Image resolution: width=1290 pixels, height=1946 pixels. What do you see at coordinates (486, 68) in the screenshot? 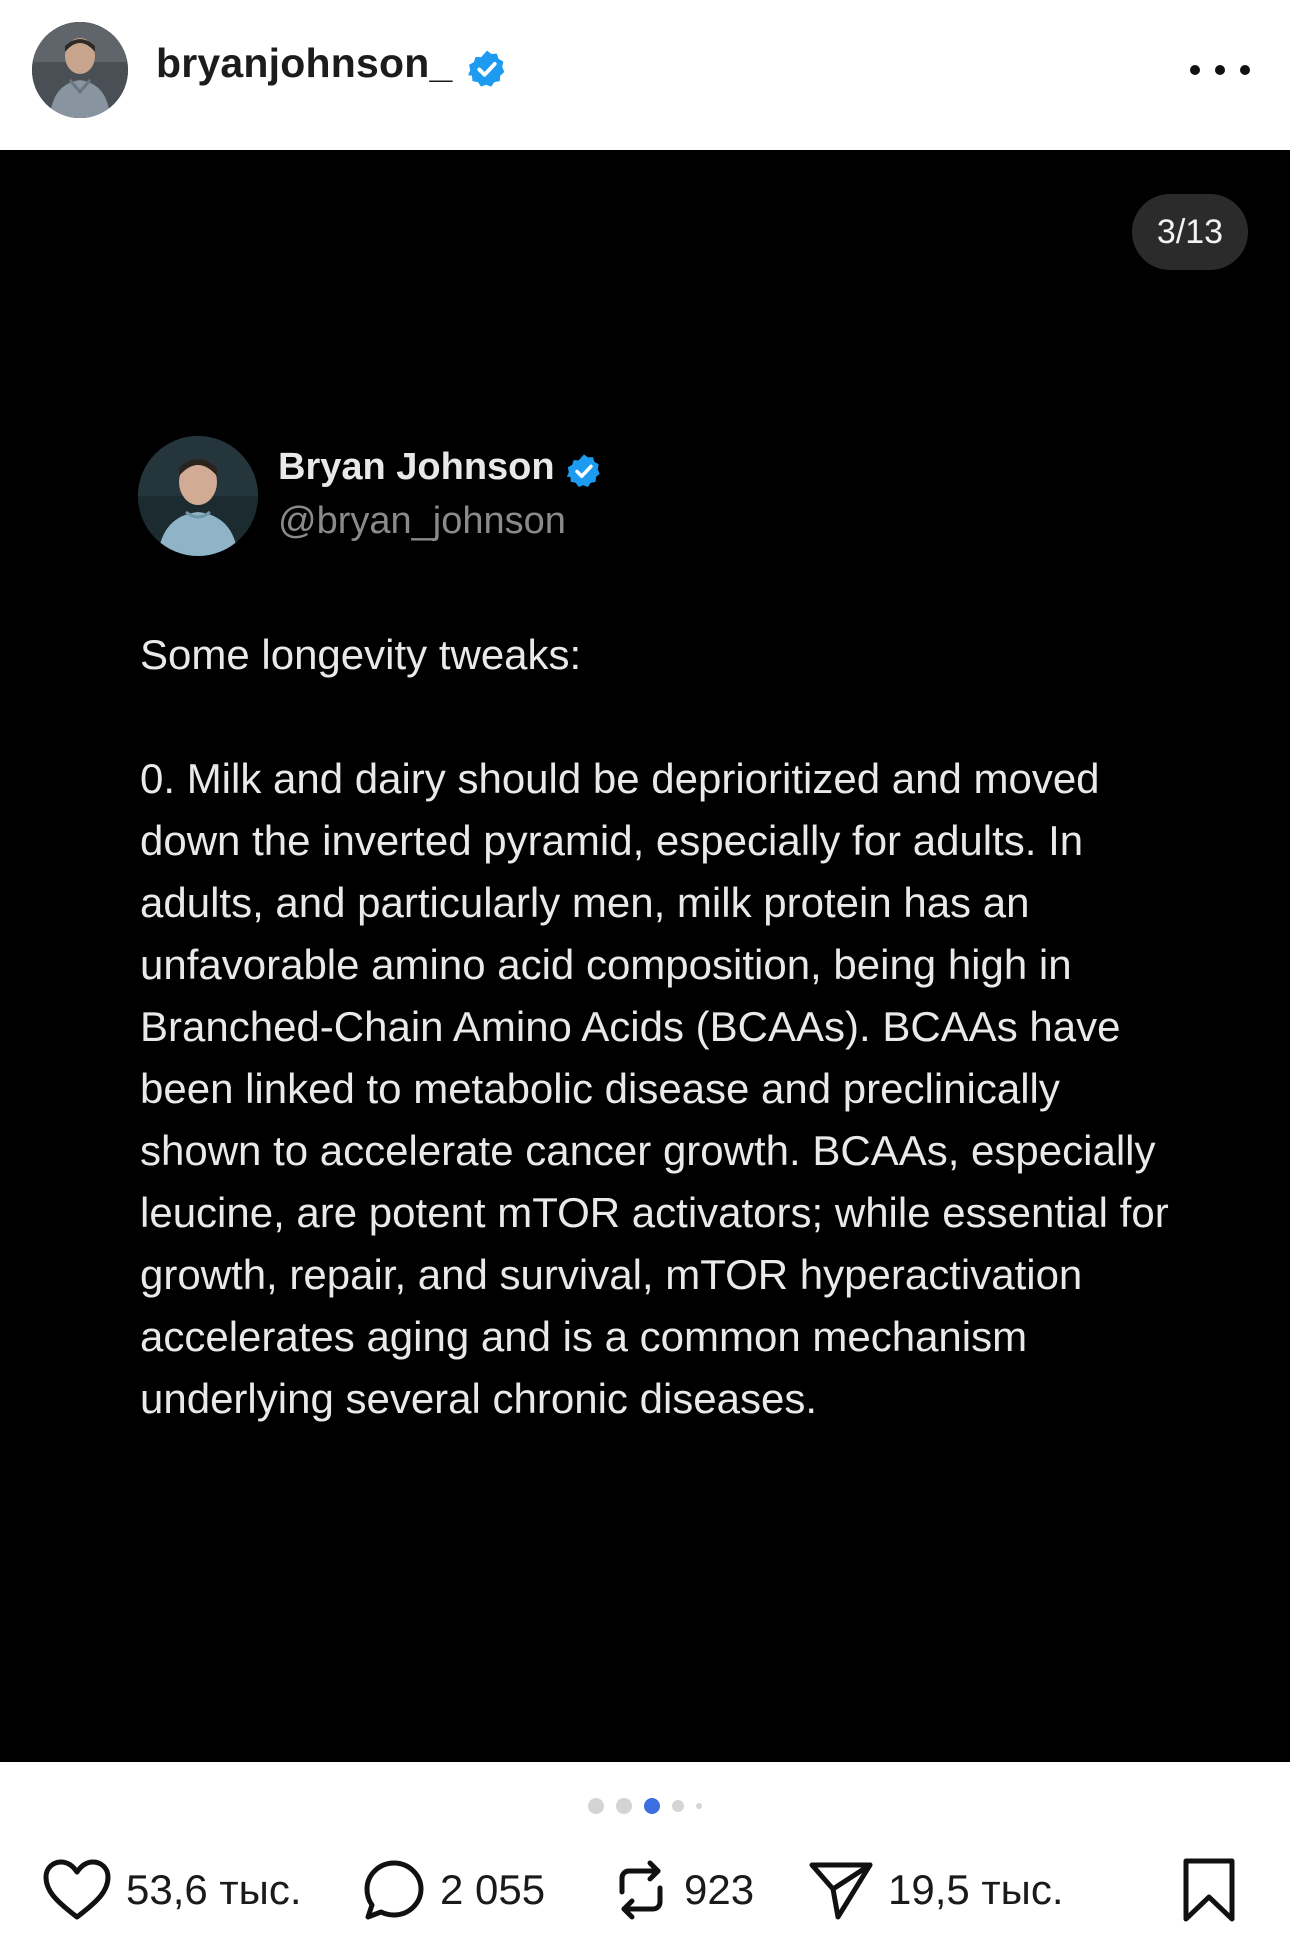
I see `verified-badge-icon` at bounding box center [486, 68].